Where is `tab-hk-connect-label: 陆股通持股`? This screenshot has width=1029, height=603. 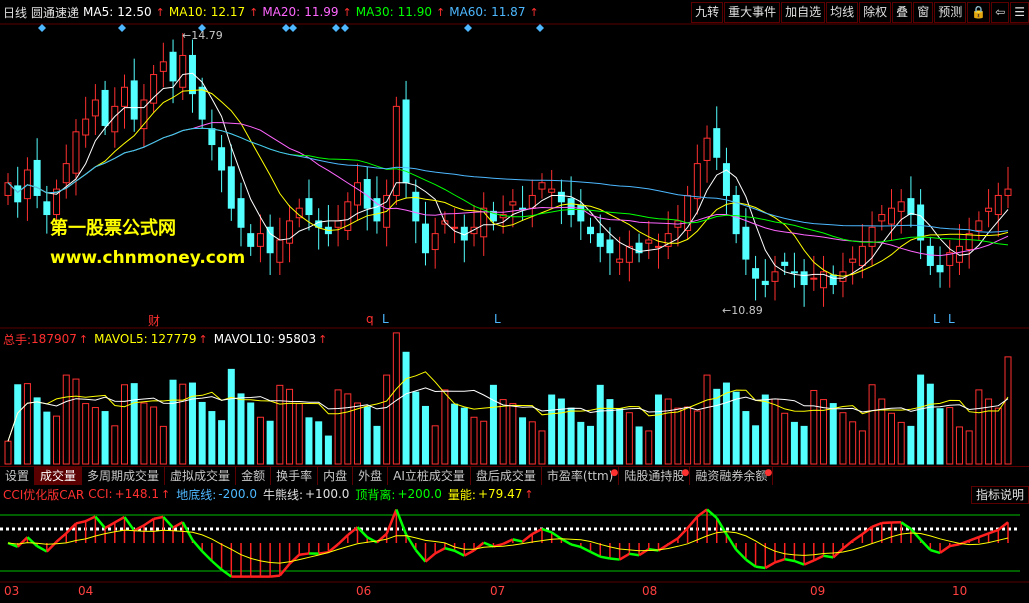
tab-hk-connect-label: 陆股通持股 is located at coordinates (654, 476).